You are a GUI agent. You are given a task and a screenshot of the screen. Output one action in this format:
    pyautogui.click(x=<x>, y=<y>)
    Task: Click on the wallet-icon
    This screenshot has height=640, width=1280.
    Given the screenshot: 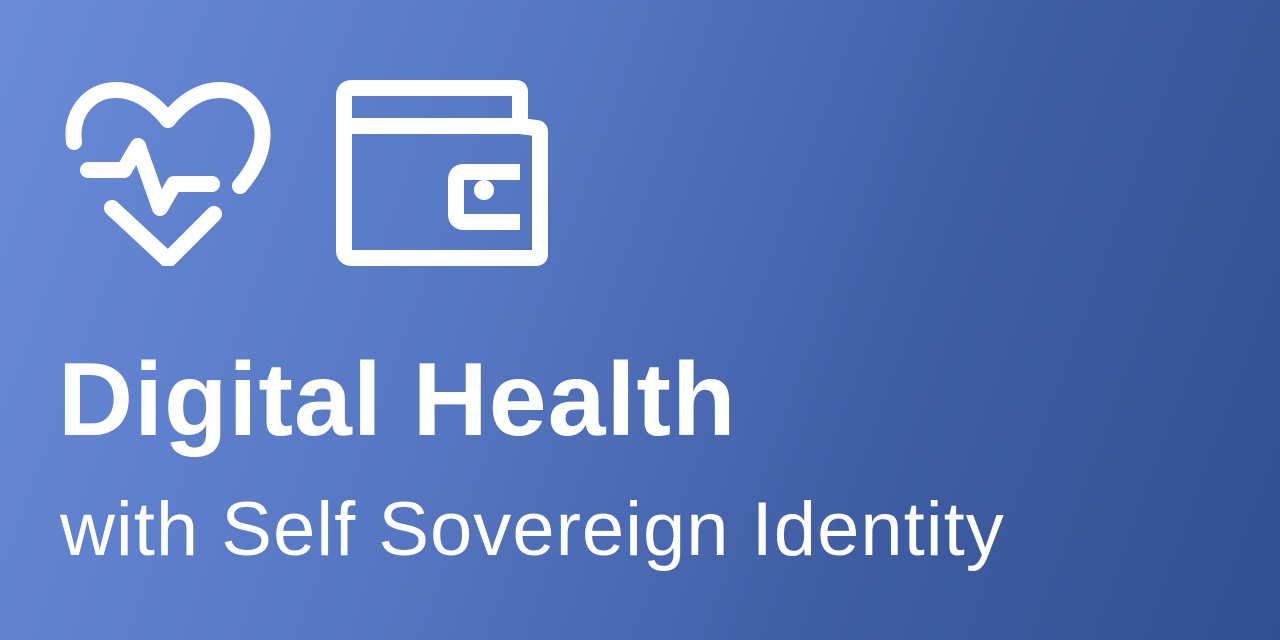 What is the action you would take?
    pyautogui.click(x=442, y=173)
    